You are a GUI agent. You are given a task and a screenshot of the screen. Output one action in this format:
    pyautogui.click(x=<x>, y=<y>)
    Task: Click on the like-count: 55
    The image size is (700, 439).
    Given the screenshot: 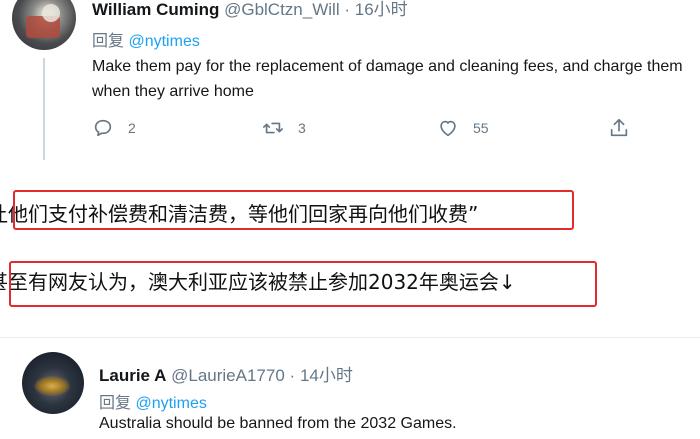 What is the action you would take?
    pyautogui.click(x=481, y=128)
    